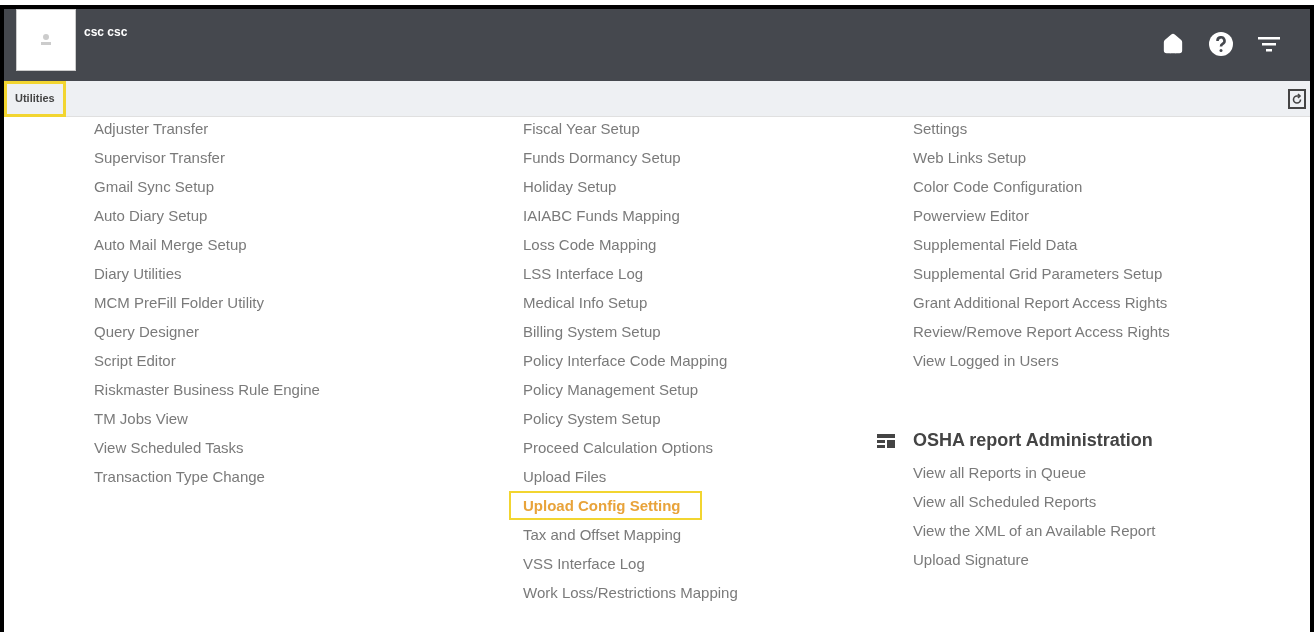  What do you see at coordinates (1269, 44) in the screenshot?
I see `filter-icon` at bounding box center [1269, 44].